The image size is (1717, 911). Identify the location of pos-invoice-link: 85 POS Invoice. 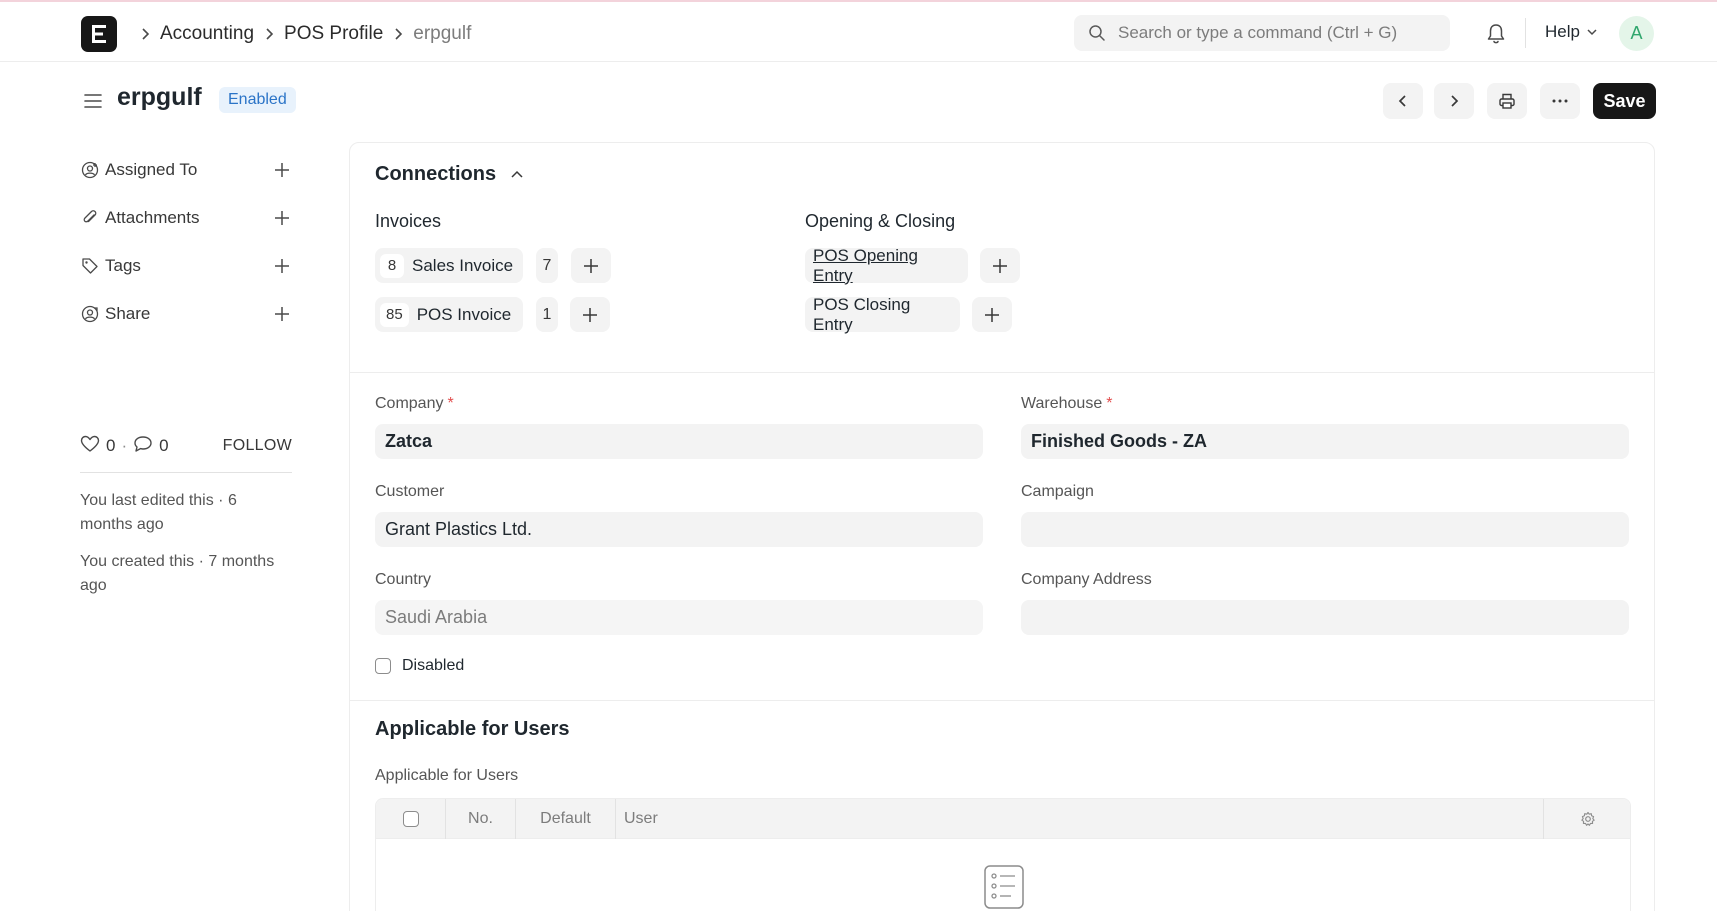
(449, 314).